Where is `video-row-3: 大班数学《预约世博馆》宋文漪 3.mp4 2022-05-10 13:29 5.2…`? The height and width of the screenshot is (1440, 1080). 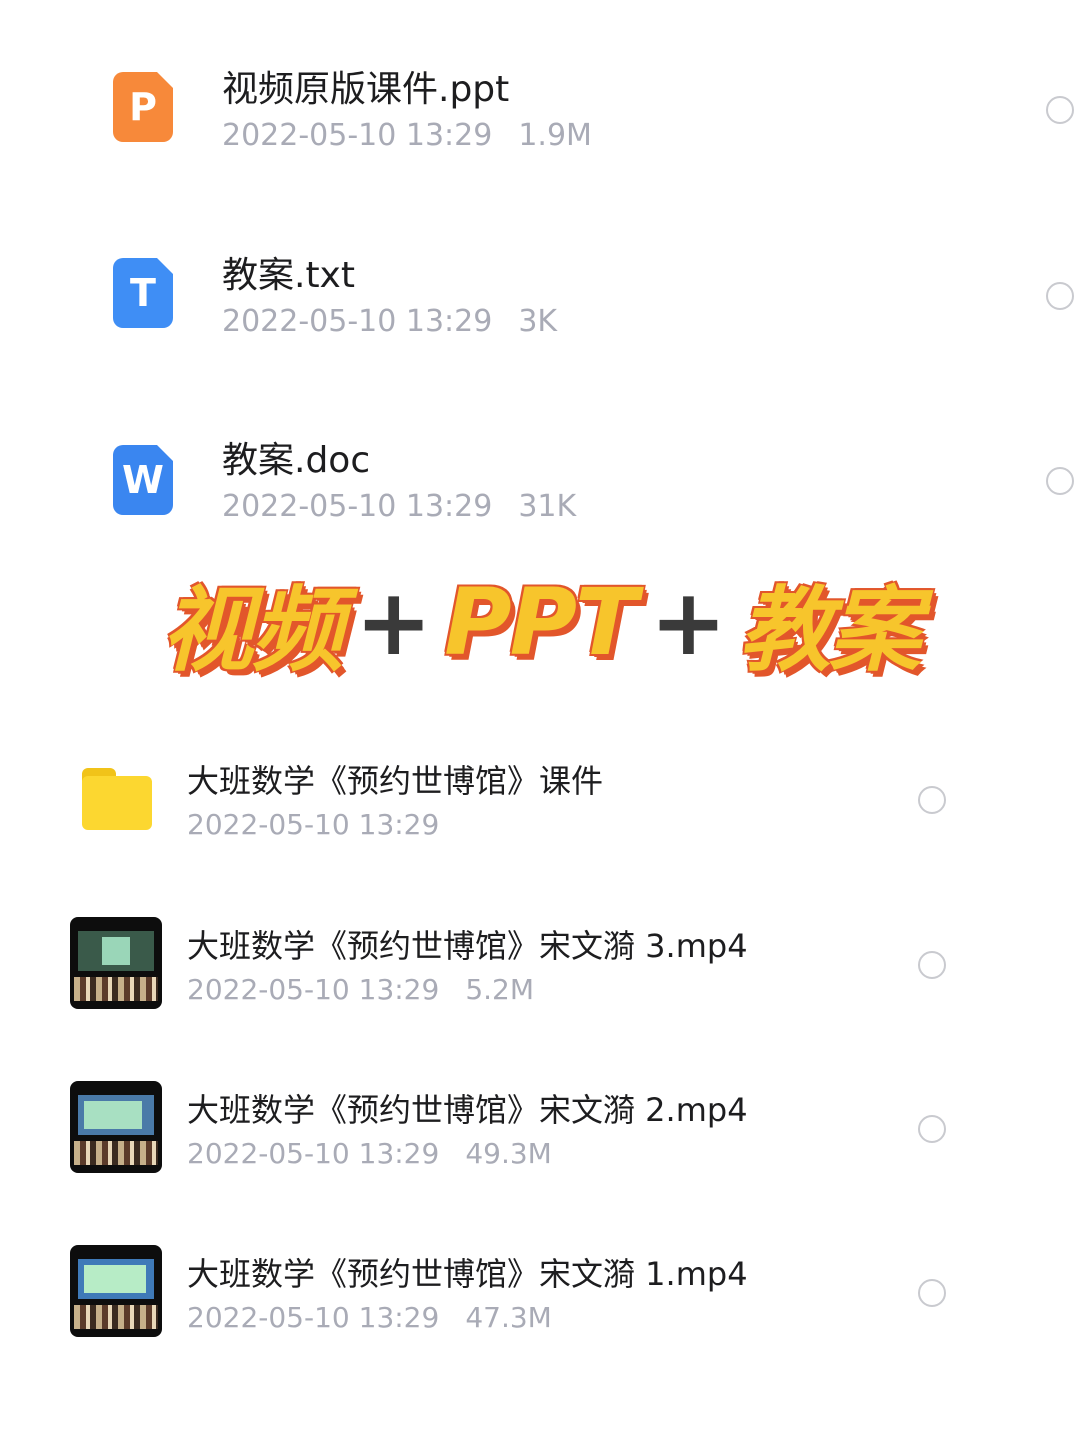 video-row-3: 大班数学《预约世博馆》宋文漪 3.mp4 2022-05-10 13:29 5.2… is located at coordinates (540, 967).